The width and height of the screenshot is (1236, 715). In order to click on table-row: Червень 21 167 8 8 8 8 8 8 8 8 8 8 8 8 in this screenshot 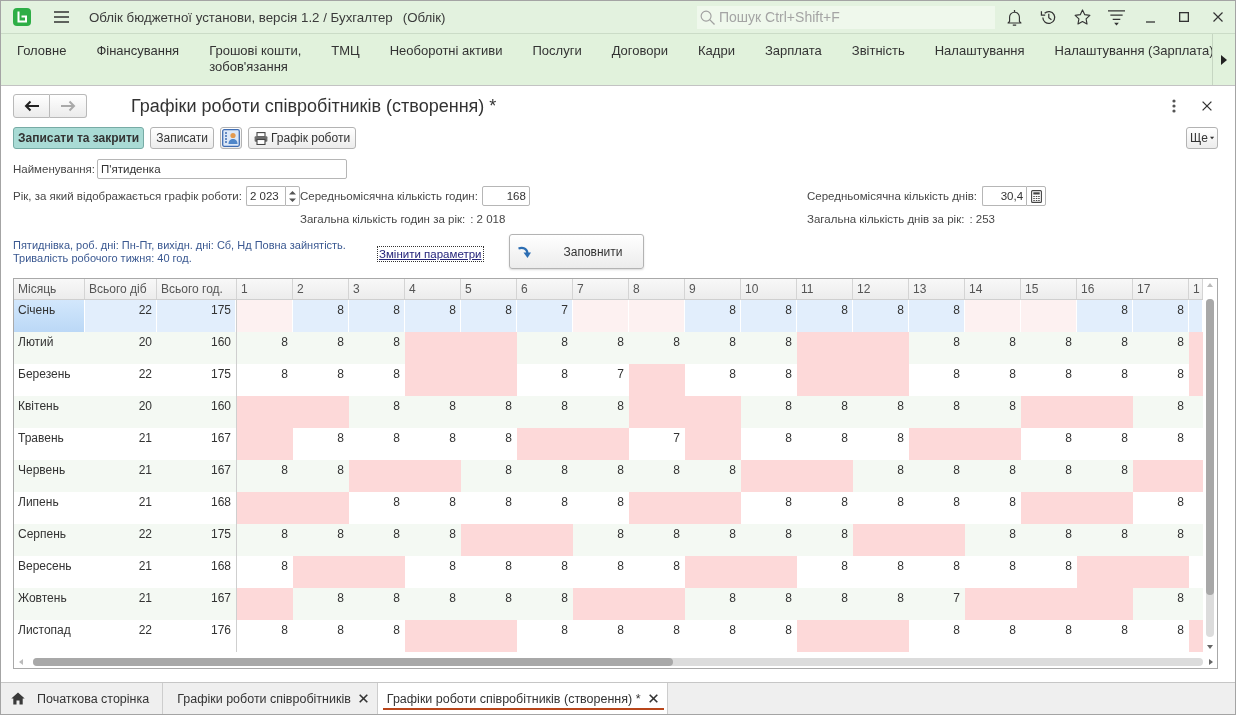, I will do `click(608, 476)`.